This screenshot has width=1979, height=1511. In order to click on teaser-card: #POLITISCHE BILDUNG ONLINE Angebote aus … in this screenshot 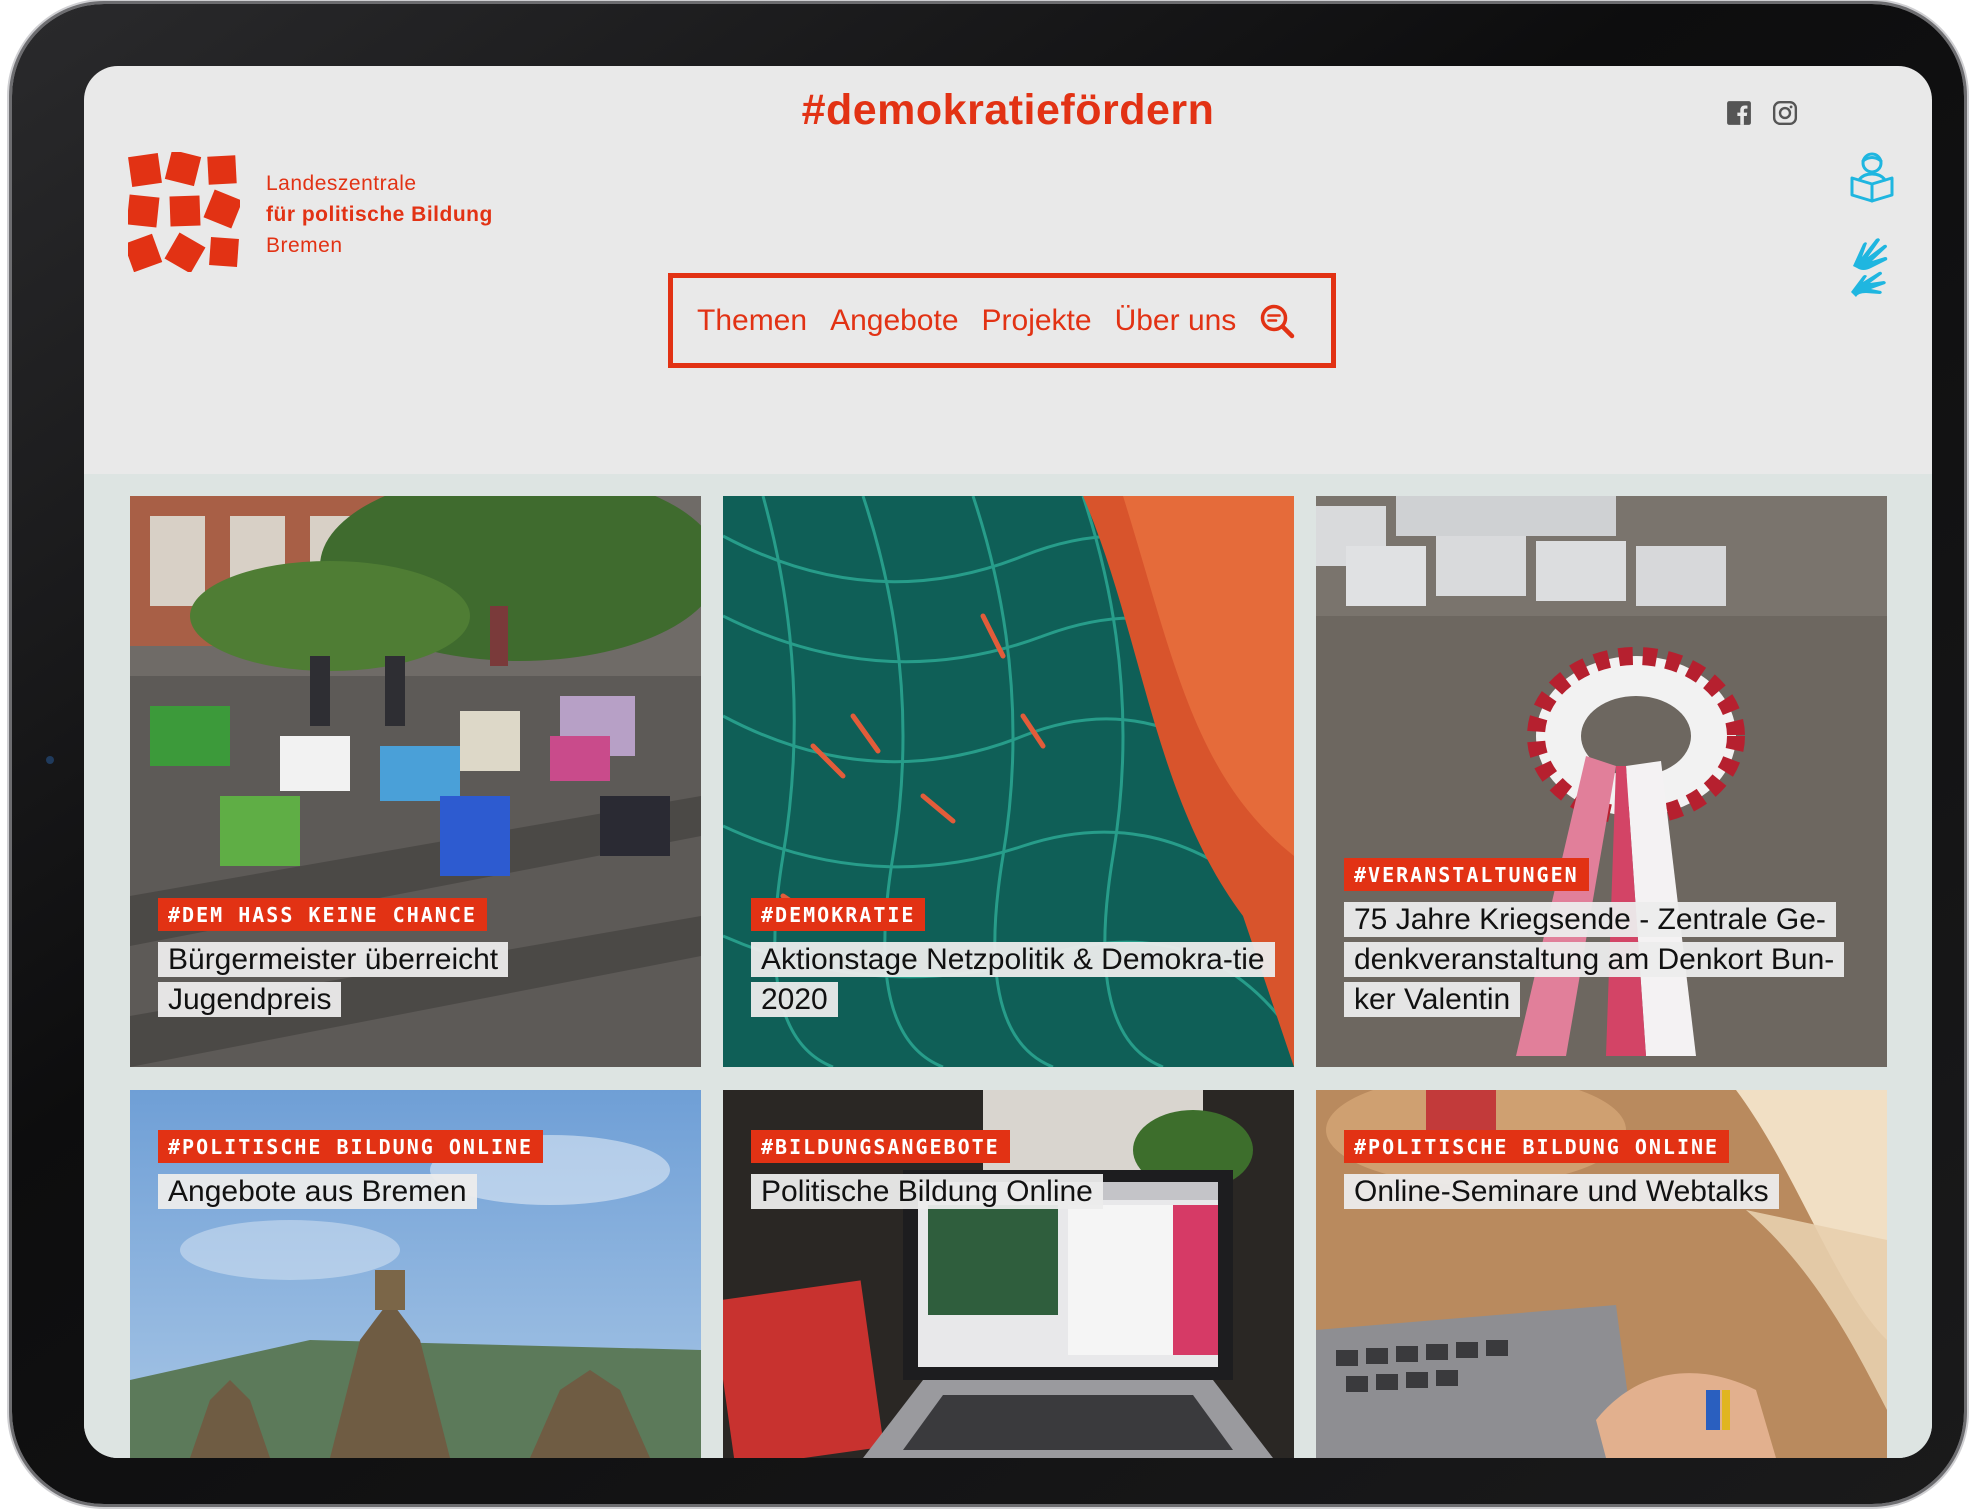, I will do `click(415, 1274)`.